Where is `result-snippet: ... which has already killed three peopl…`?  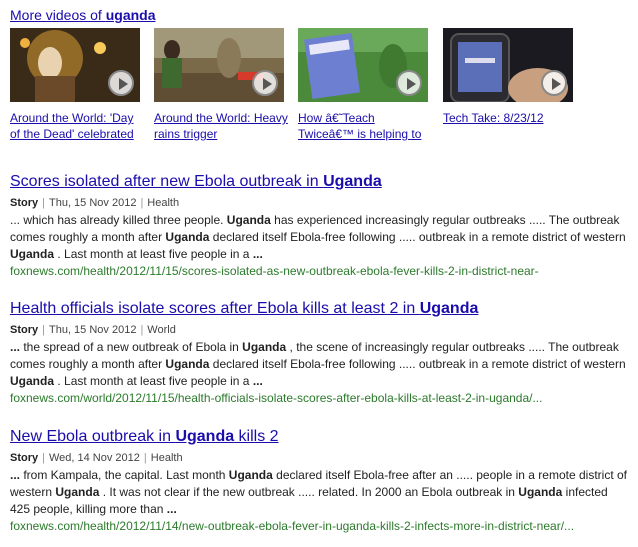 result-snippet: ... which has already killed three peopl… is located at coordinates (320, 237).